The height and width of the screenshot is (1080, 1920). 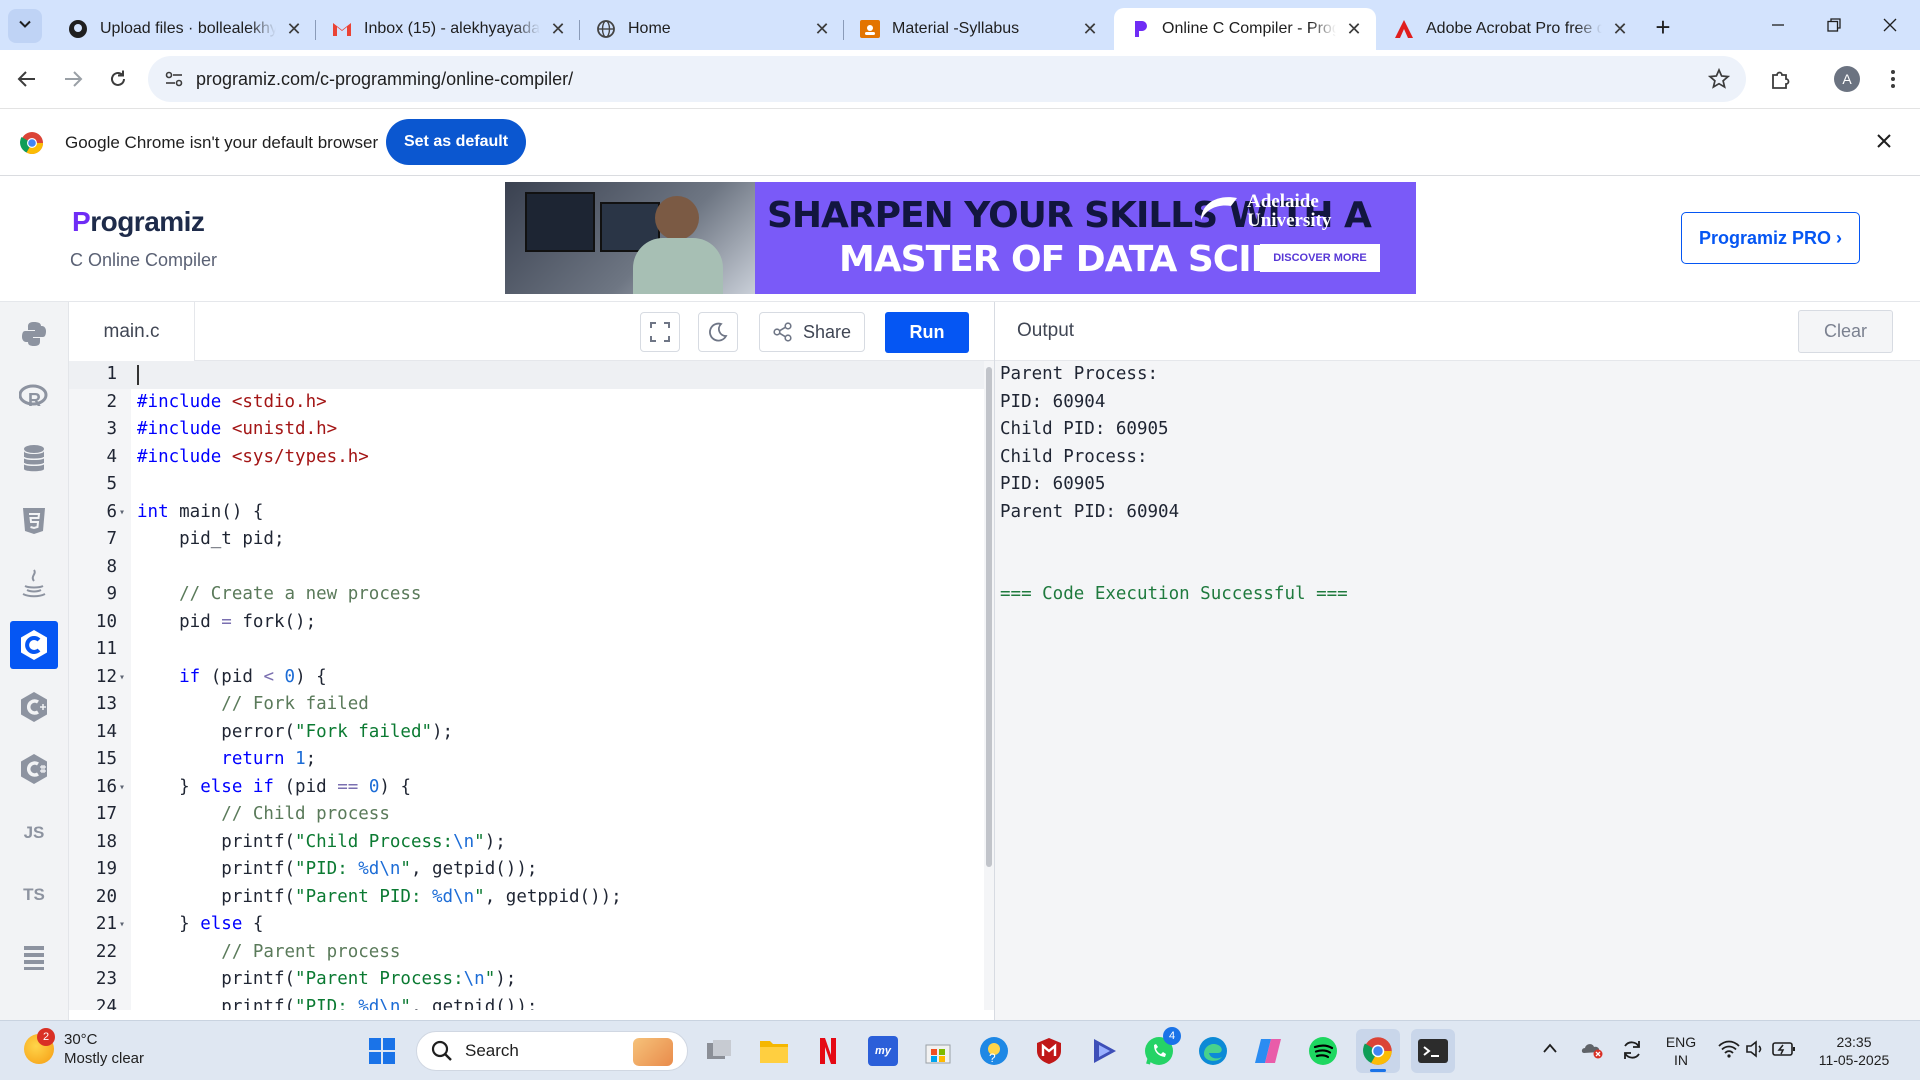 I want to click on line-number: 6, so click(x=111, y=511).